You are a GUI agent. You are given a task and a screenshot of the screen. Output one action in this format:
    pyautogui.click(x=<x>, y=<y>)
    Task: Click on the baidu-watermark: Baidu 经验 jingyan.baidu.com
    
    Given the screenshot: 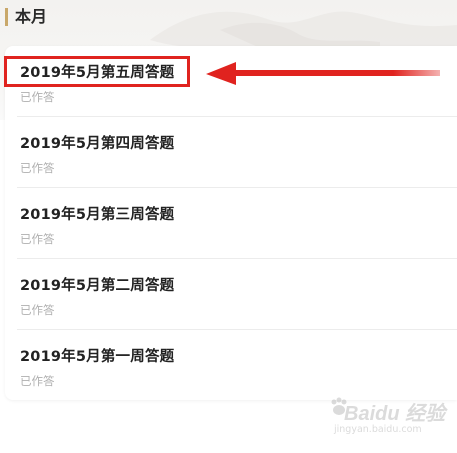 What is the action you would take?
    pyautogui.click(x=390, y=417)
    